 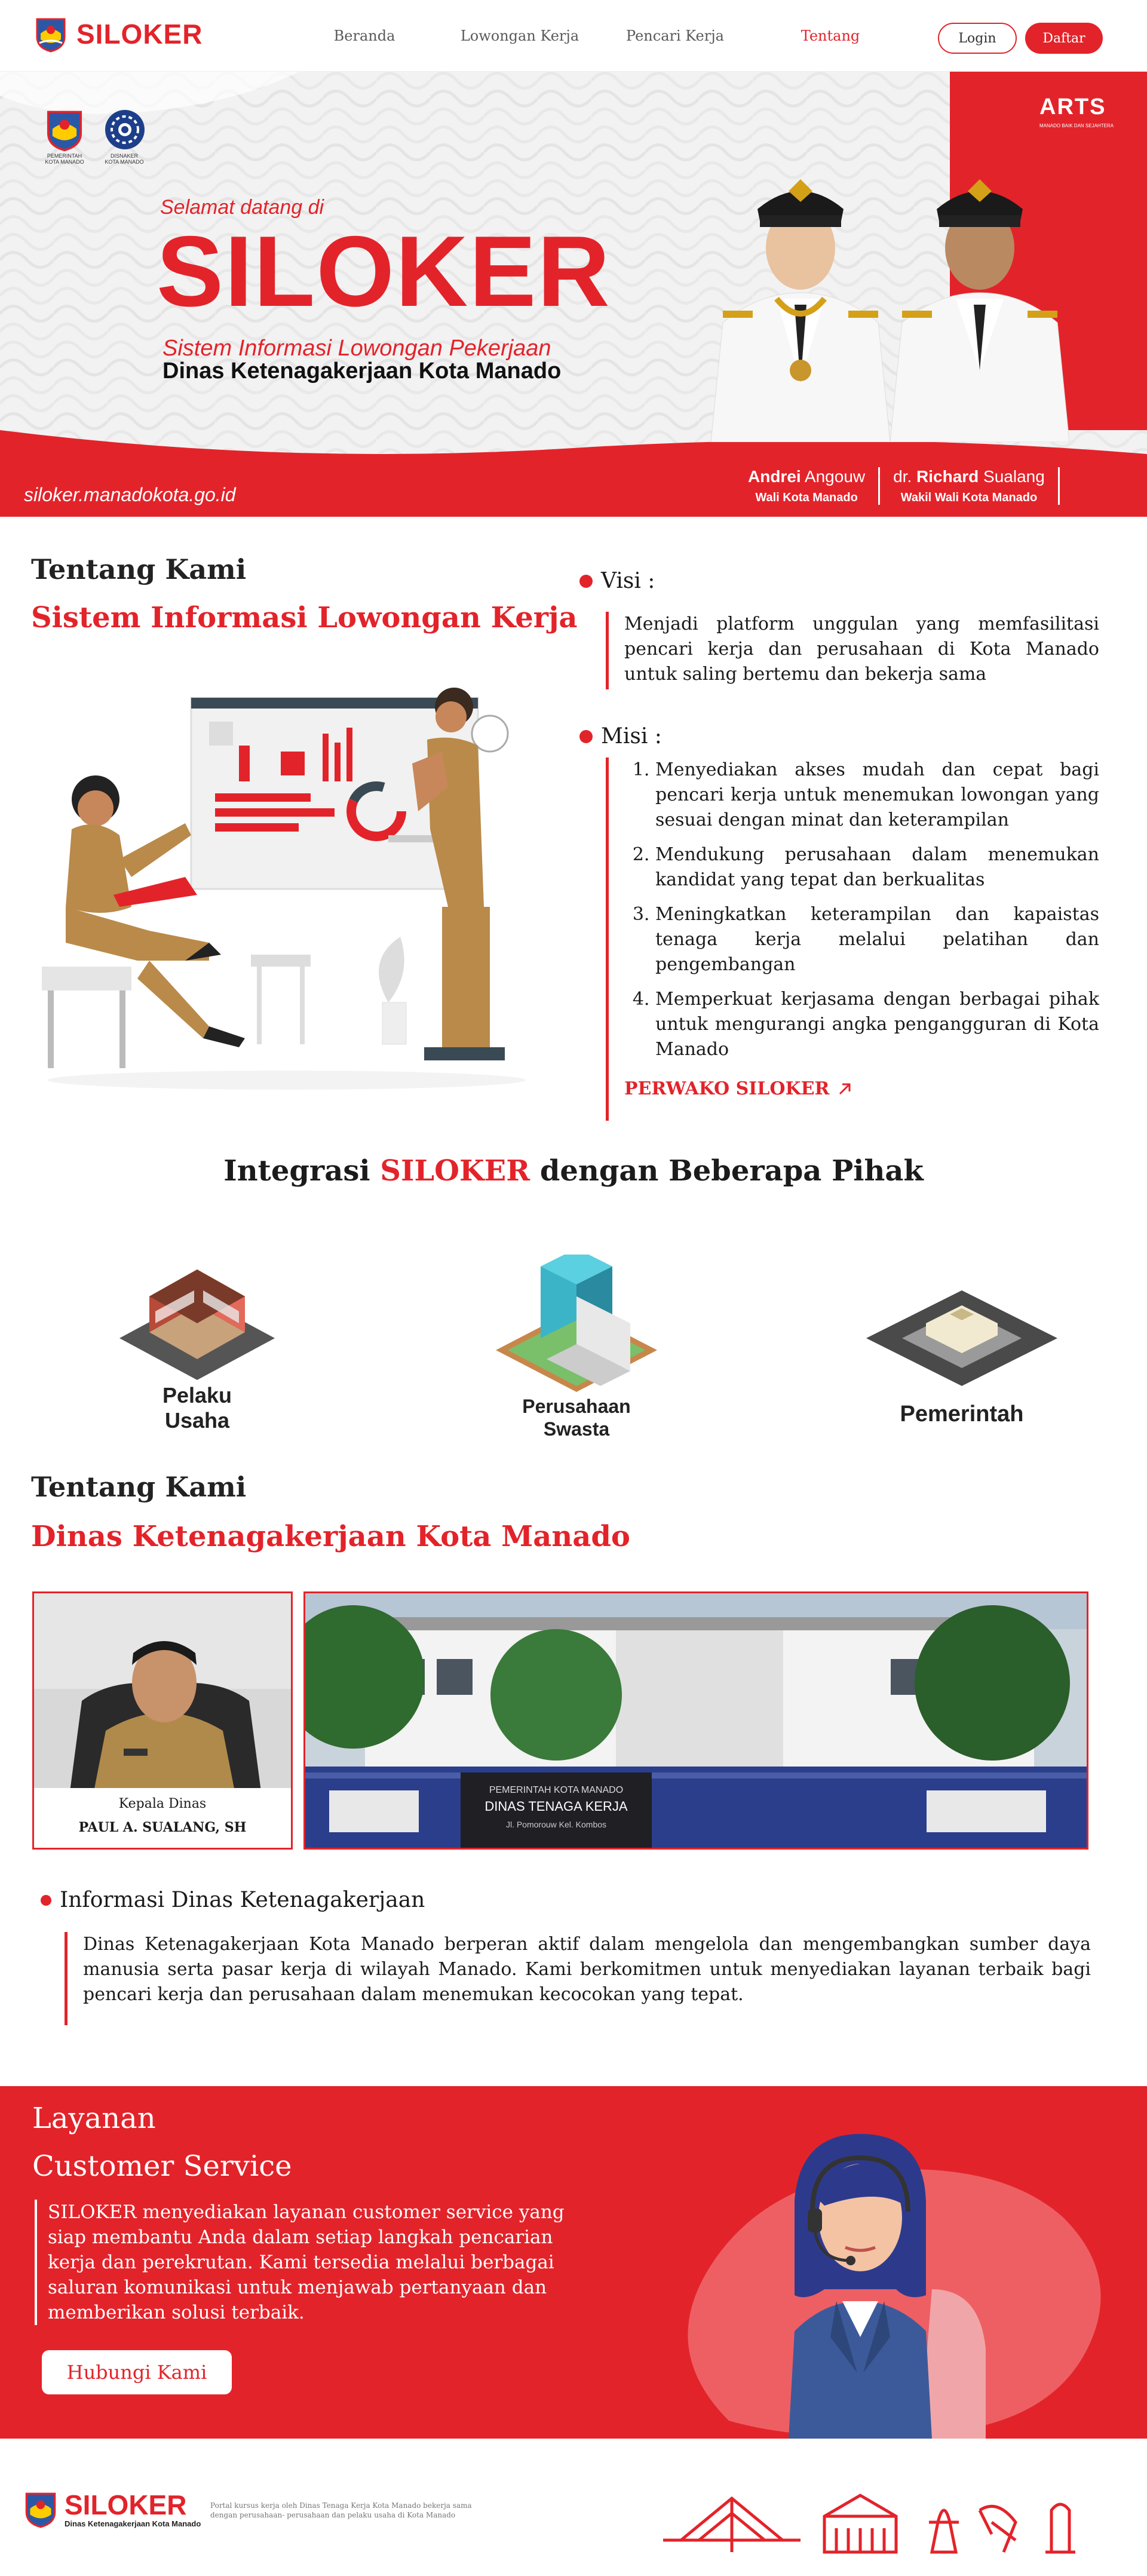 I want to click on misi-label: Misi :, so click(x=620, y=736).